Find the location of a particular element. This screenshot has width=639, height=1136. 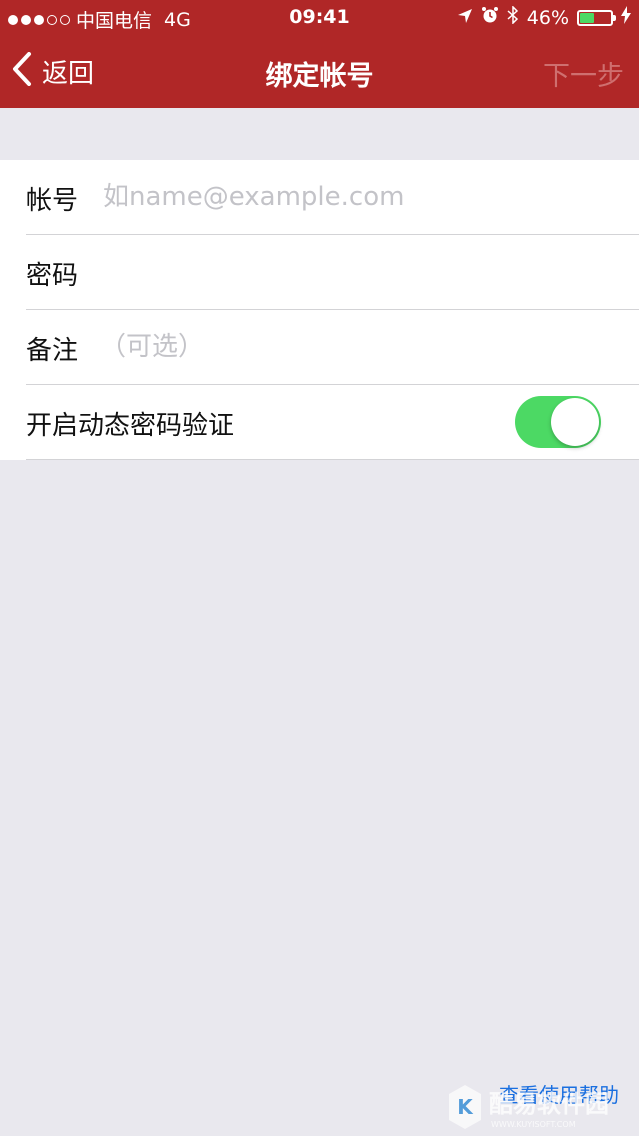

watermark-subtext: WWW.KUYISOFT.COM is located at coordinates (533, 1124).